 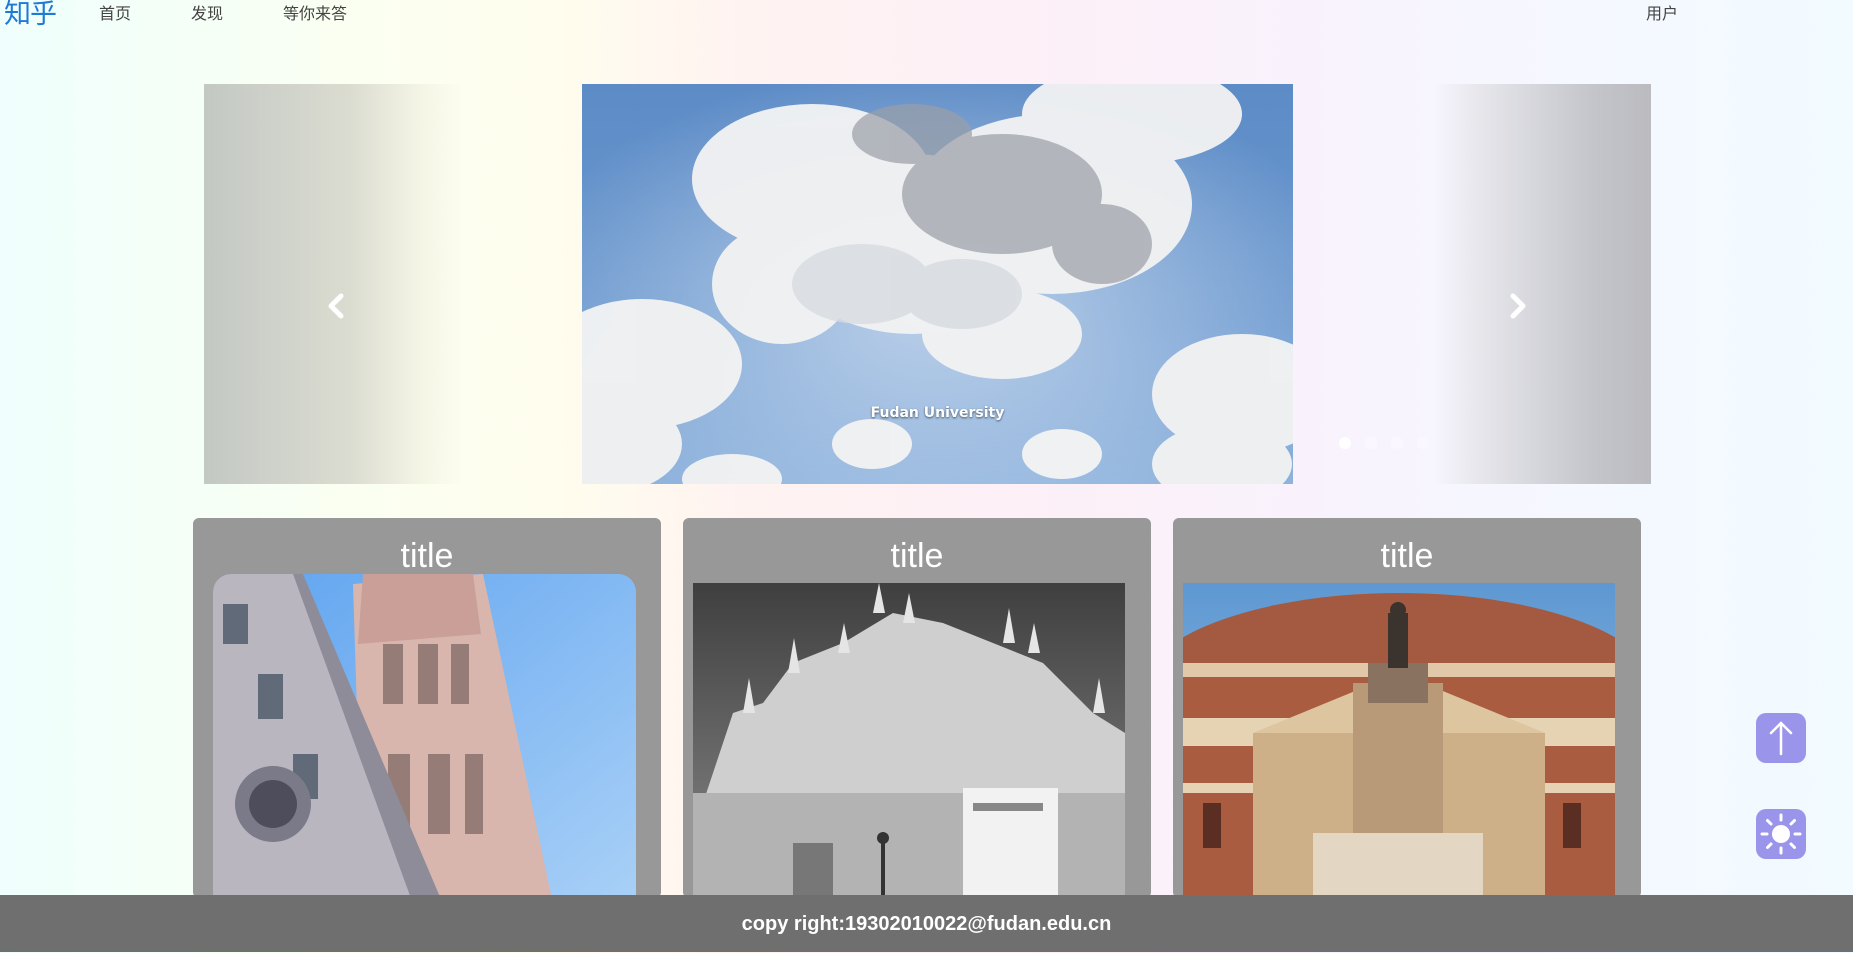 I want to click on footer-copyright: copy right:19302010022@fudan.edu.cn, so click(x=926, y=923).